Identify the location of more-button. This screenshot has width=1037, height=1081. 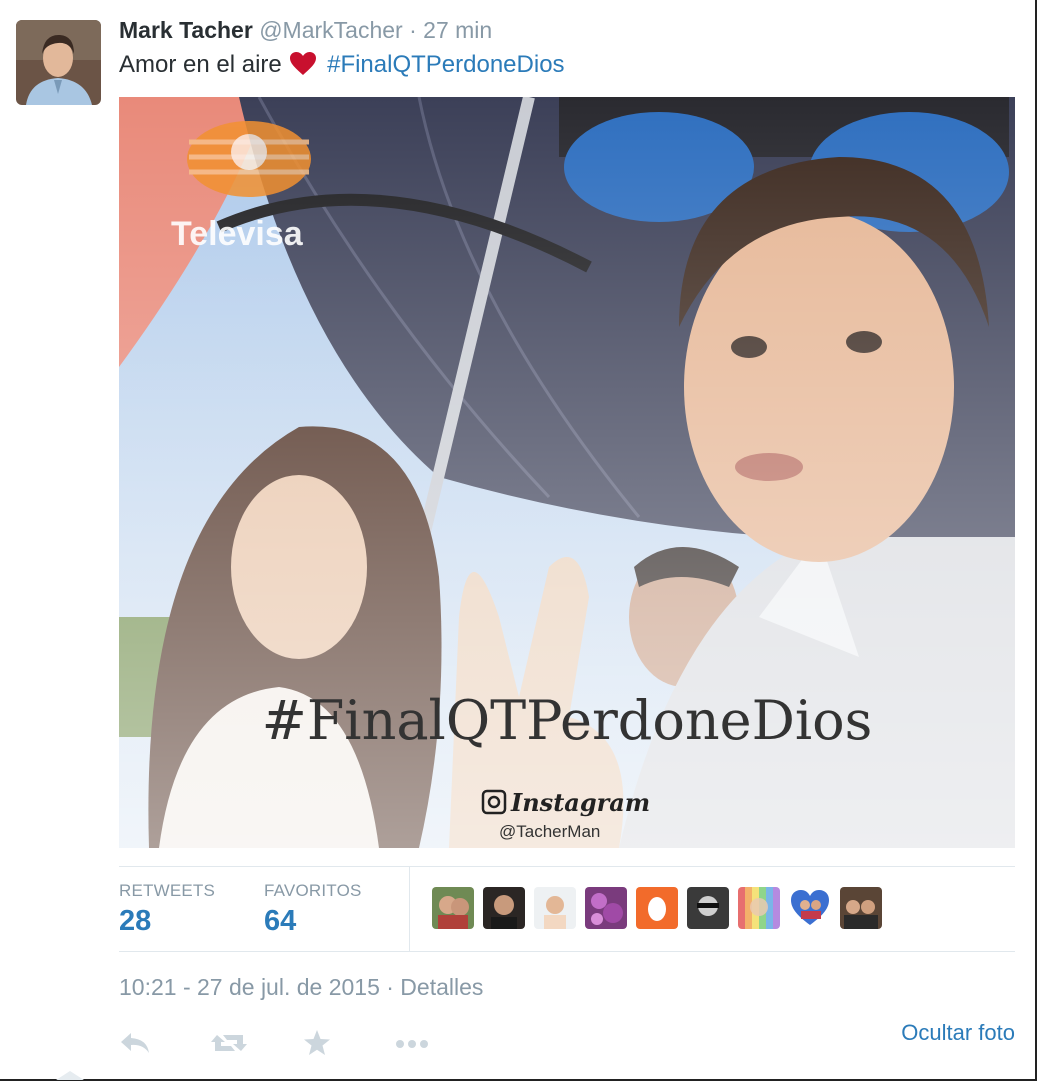
(441, 1045).